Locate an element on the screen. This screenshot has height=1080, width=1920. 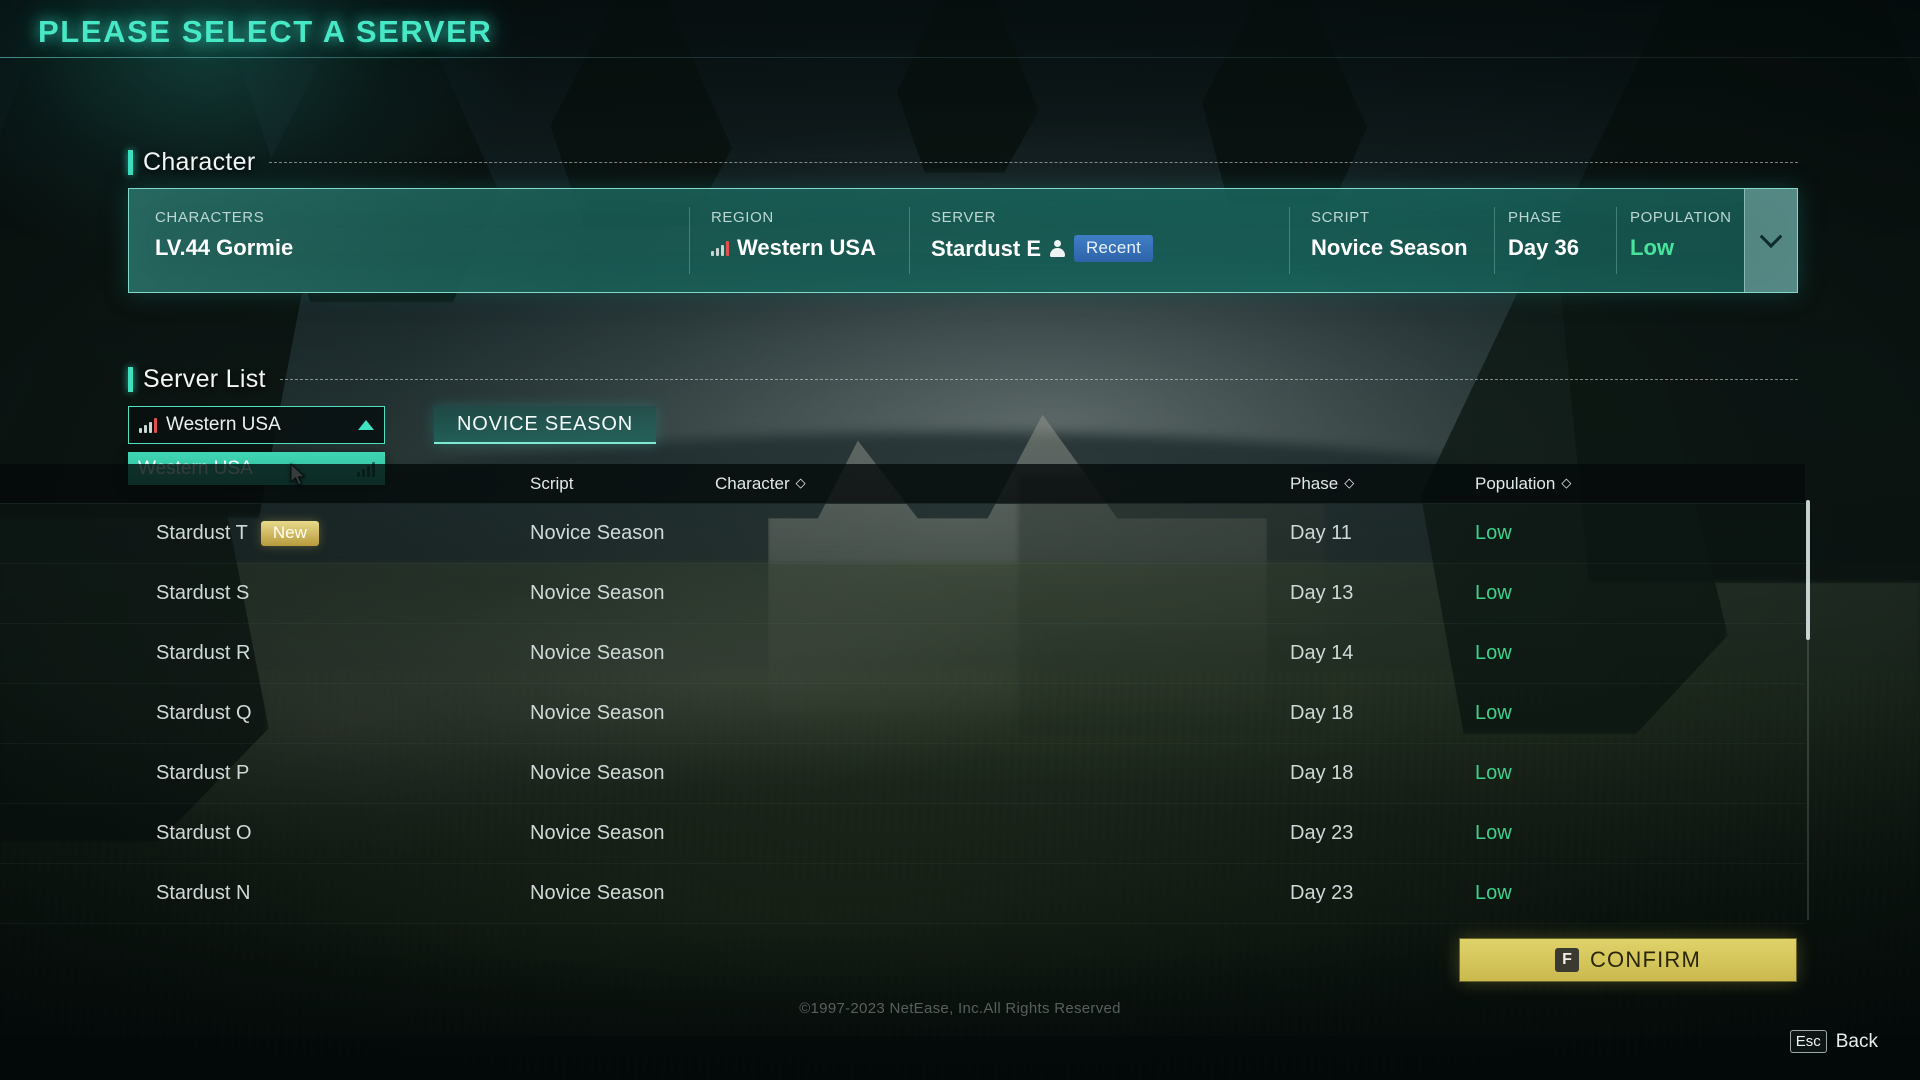
column-header-script: Script is located at coordinates (622, 484).